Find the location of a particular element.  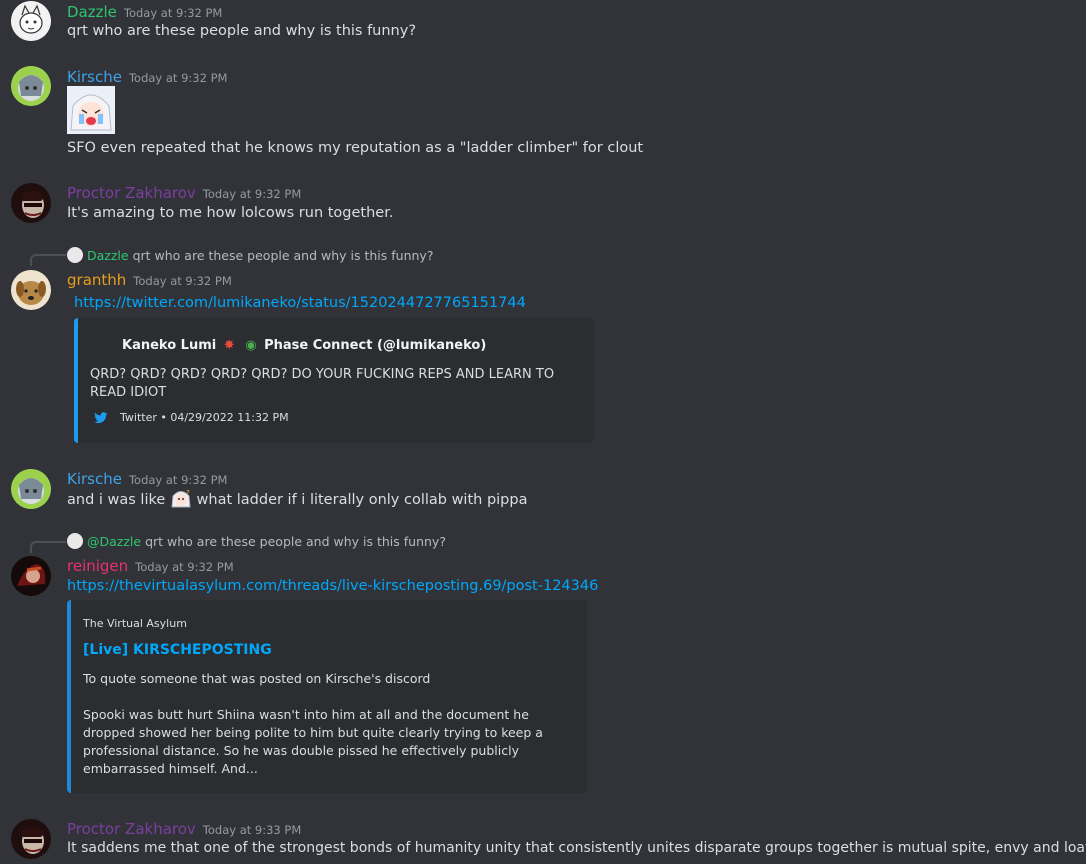

embed-title: [Live] KIRSCHEPOSTING is located at coordinates (177, 650).